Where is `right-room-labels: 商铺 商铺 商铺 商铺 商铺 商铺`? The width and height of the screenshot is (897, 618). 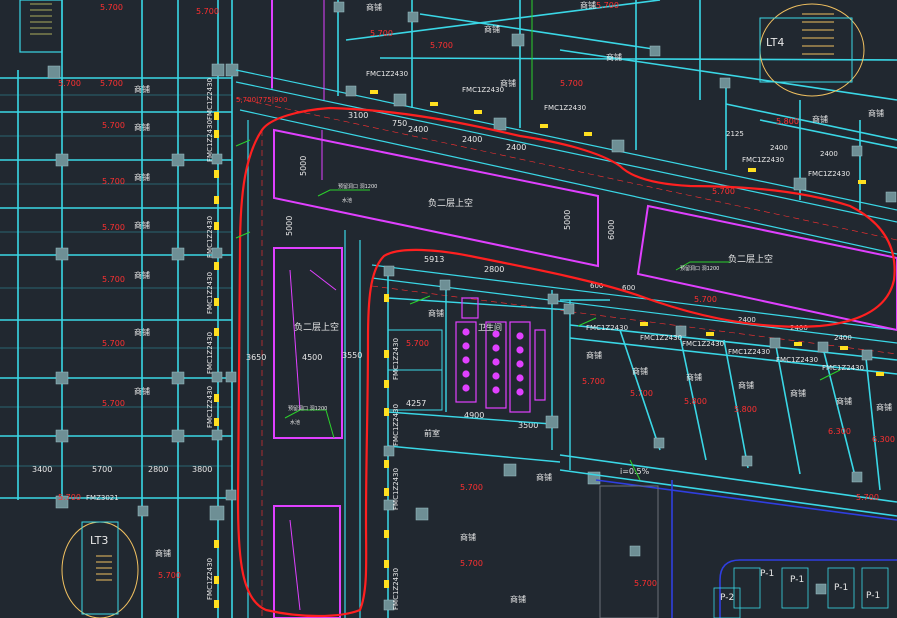 right-room-labels: 商铺 商铺 商铺 商铺 商铺 商铺 is located at coordinates (762, 389).